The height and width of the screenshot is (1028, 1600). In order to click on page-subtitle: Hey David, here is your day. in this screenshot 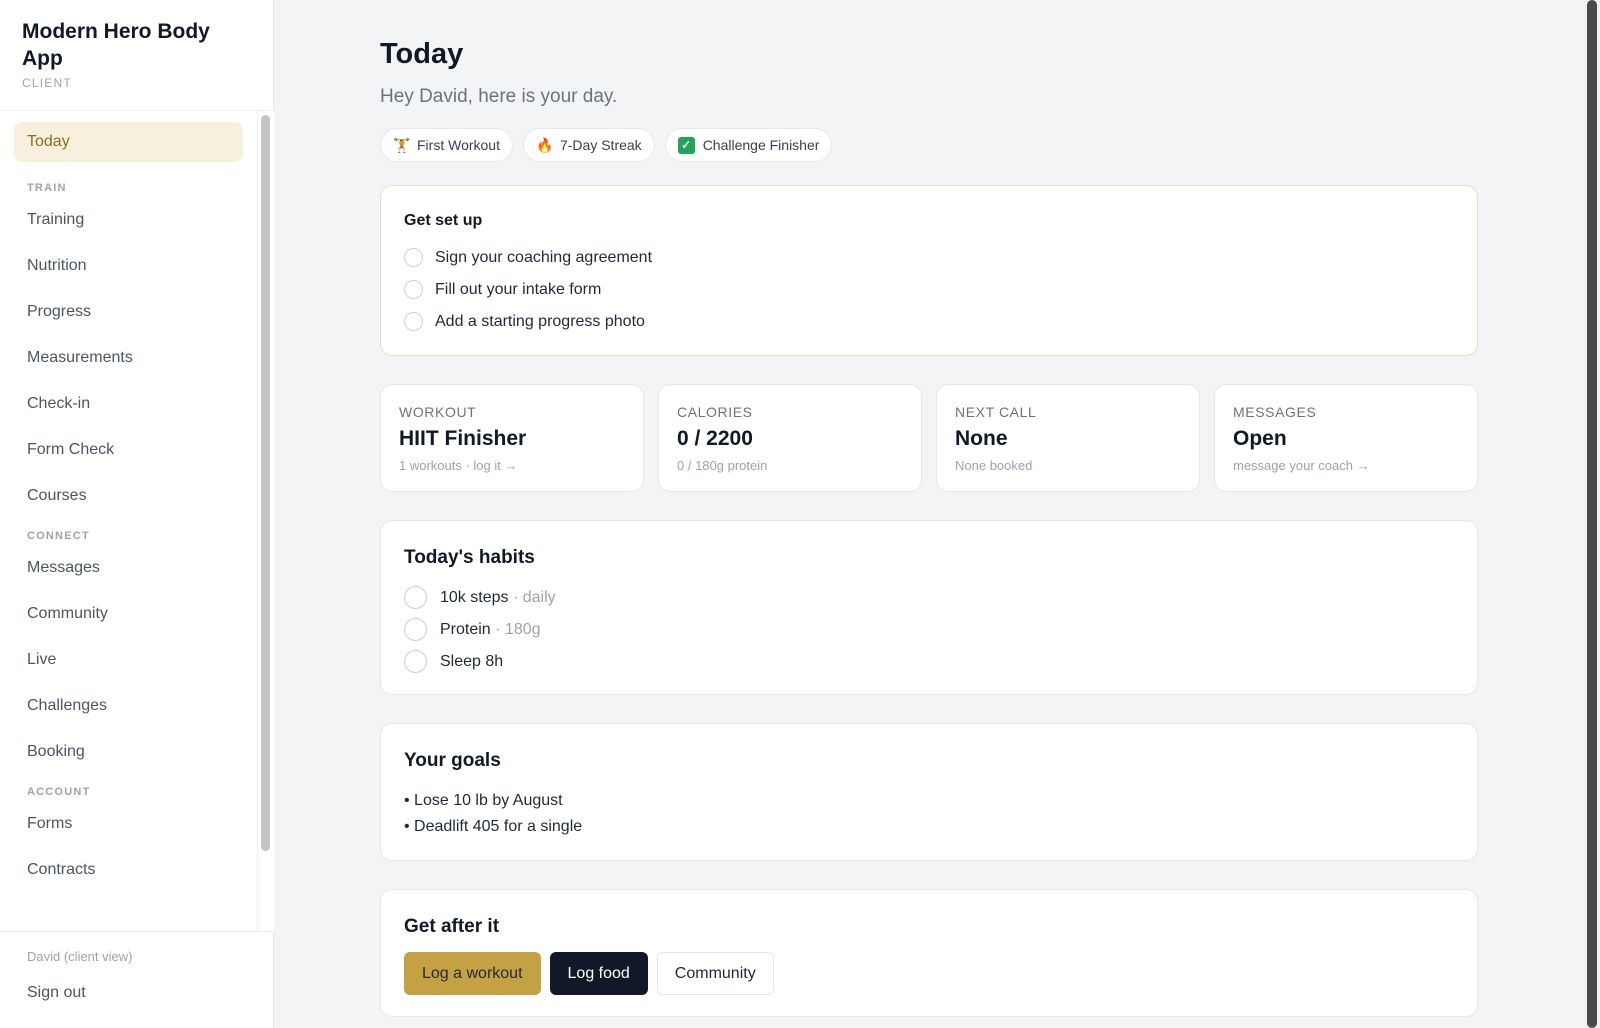, I will do `click(499, 96)`.